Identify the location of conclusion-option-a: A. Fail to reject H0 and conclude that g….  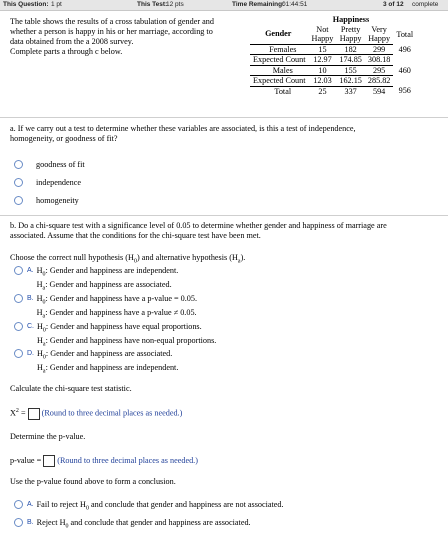
(149, 507).